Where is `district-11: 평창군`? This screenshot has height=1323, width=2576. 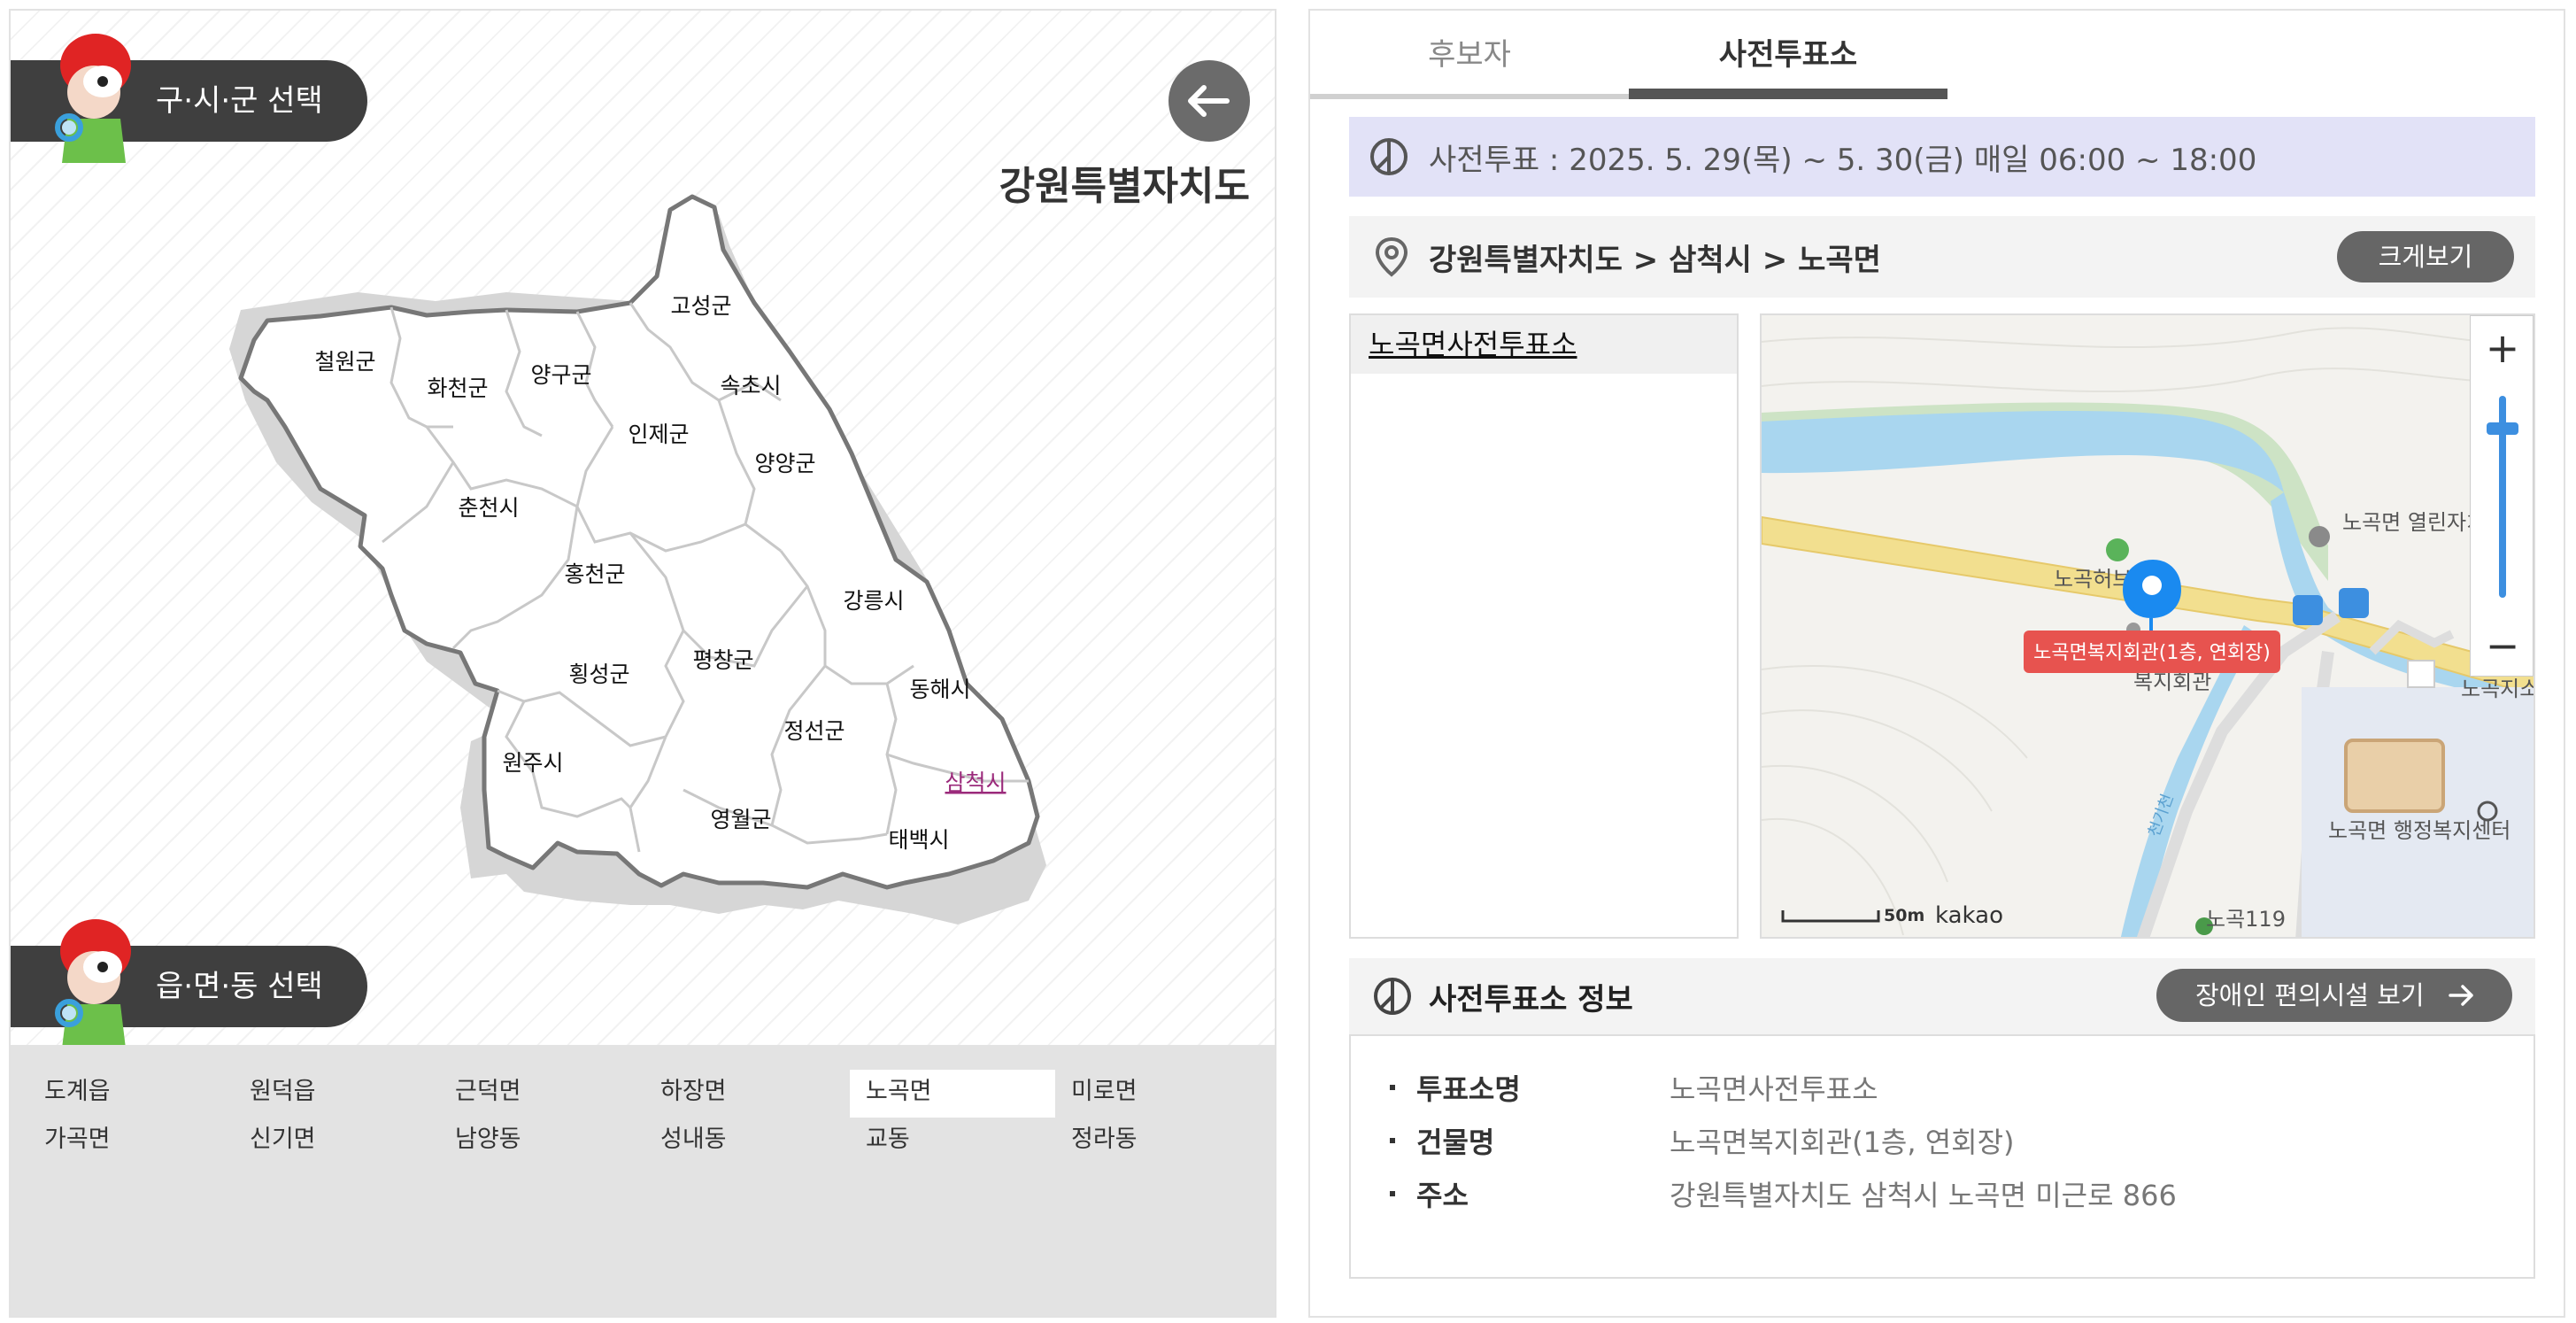 district-11: 평창군 is located at coordinates (722, 660).